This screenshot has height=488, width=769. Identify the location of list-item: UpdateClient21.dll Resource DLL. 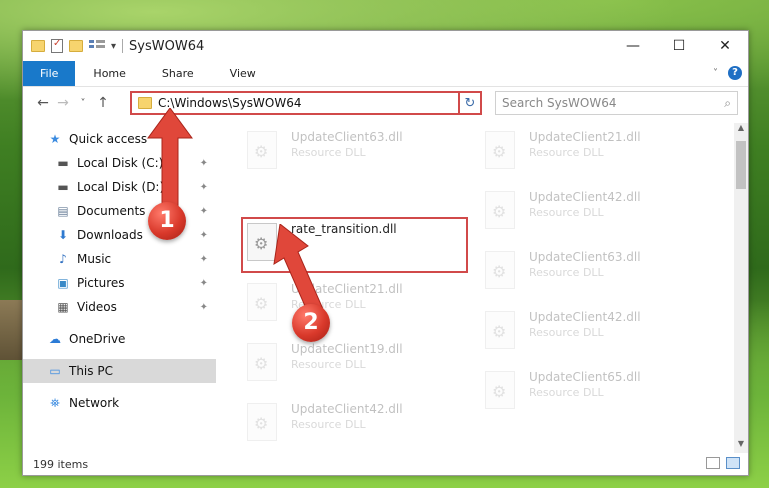
(595, 153).